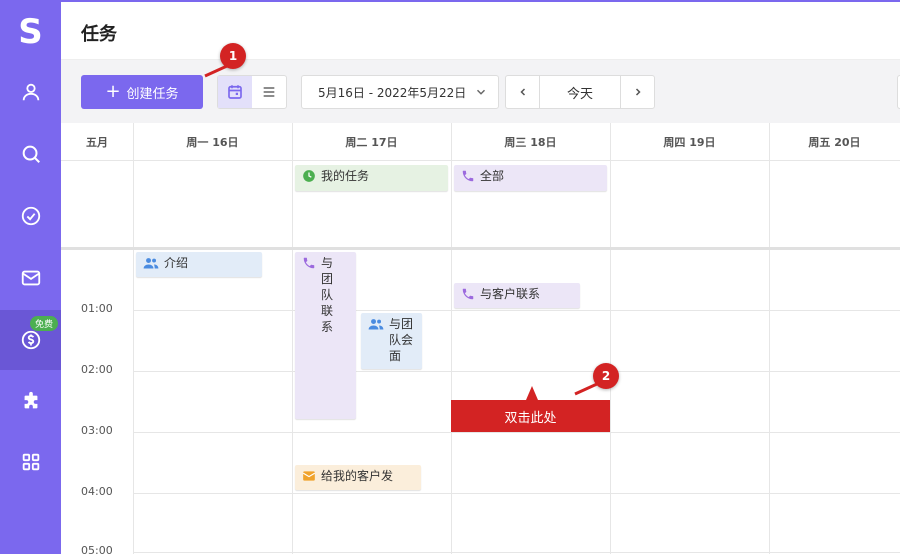  I want to click on sidebar: S 免费, so click(30, 277).